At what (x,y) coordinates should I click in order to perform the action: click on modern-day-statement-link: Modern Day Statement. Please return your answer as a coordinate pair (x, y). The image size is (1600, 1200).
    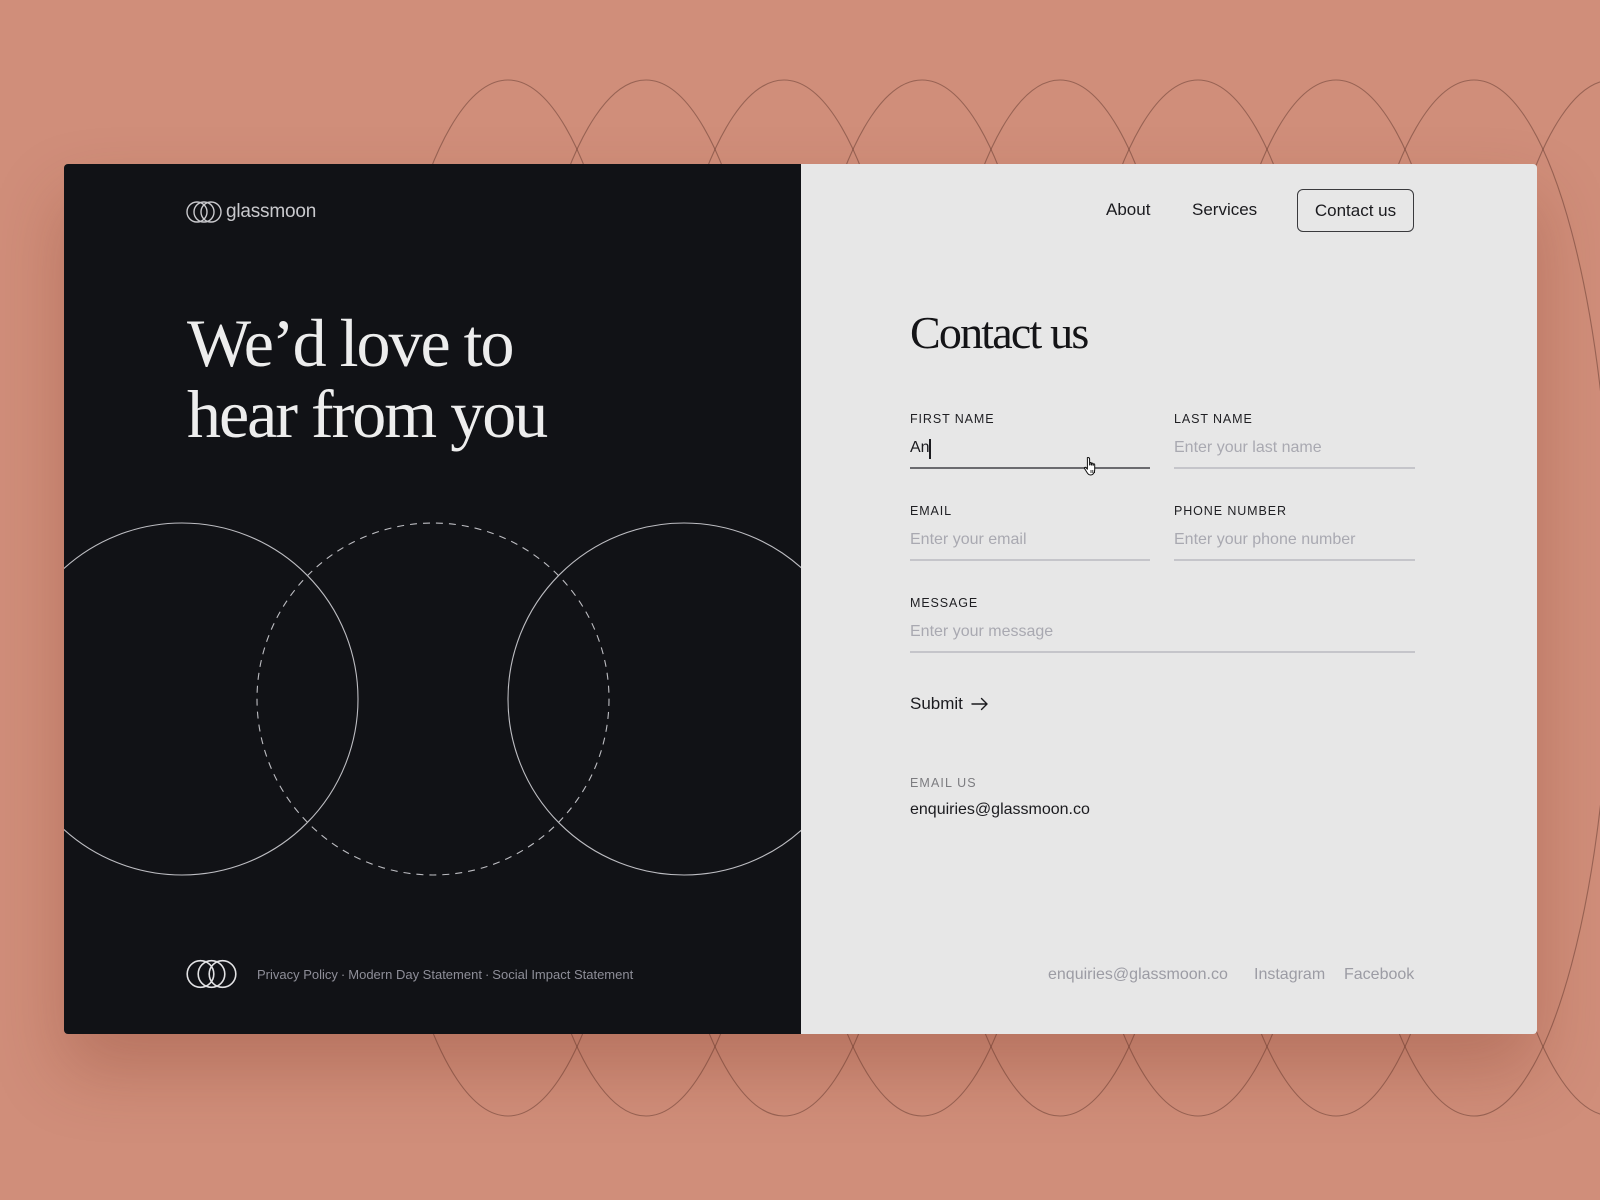
    Looking at the image, I should click on (415, 974).